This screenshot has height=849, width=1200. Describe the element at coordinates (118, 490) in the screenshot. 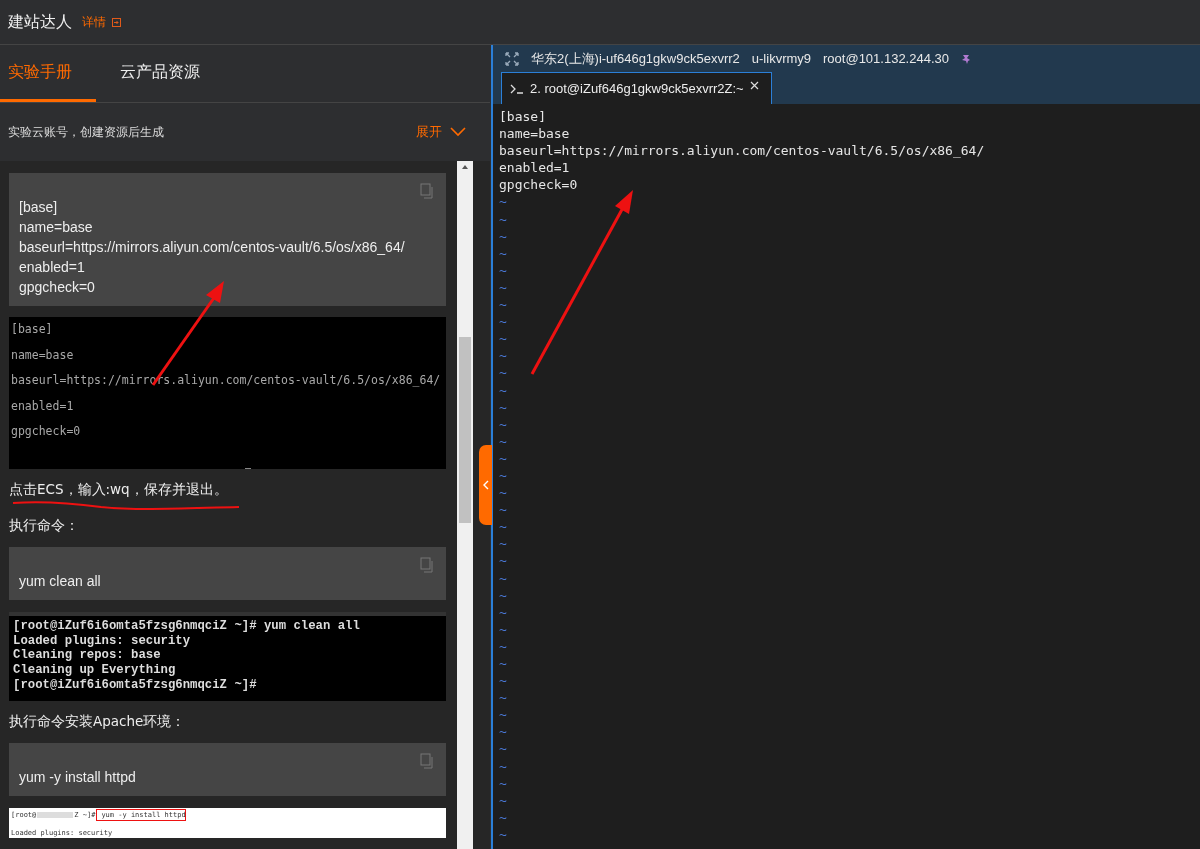

I see `instruction-text: 点击ECS，输入:wq，保存并退出。` at that location.